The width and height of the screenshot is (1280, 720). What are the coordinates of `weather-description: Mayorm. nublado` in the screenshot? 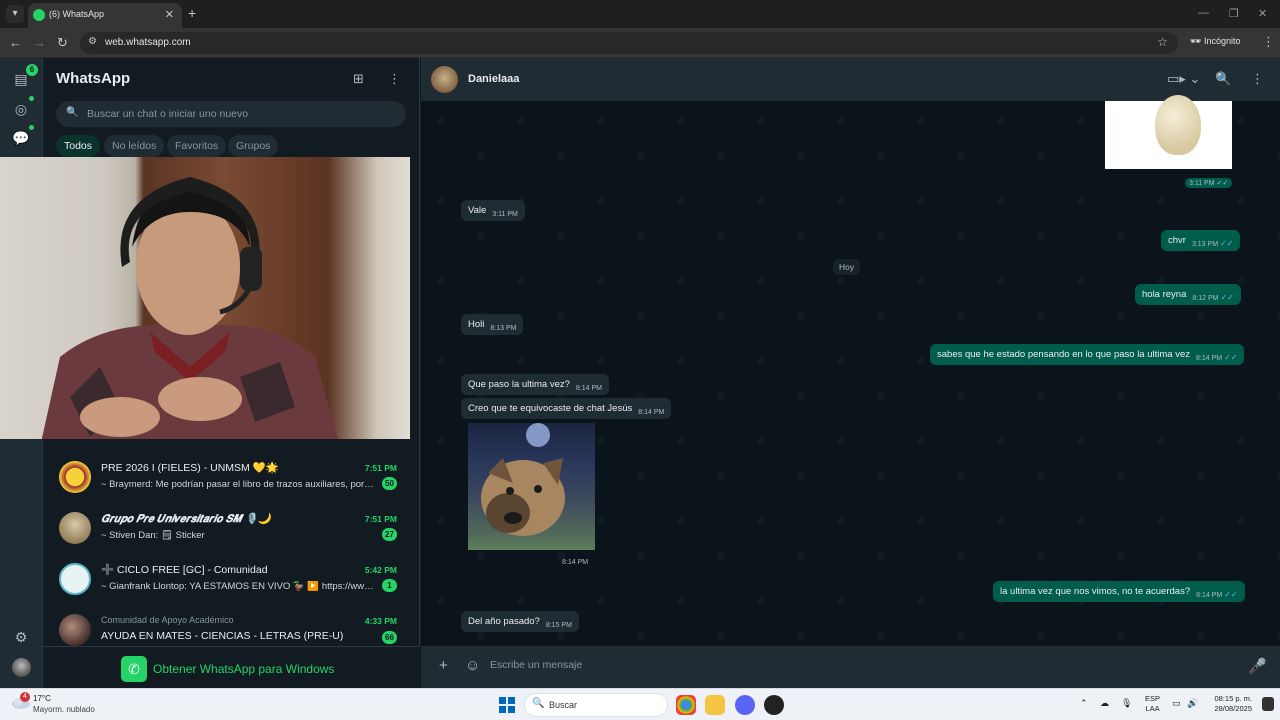 It's located at (64, 709).